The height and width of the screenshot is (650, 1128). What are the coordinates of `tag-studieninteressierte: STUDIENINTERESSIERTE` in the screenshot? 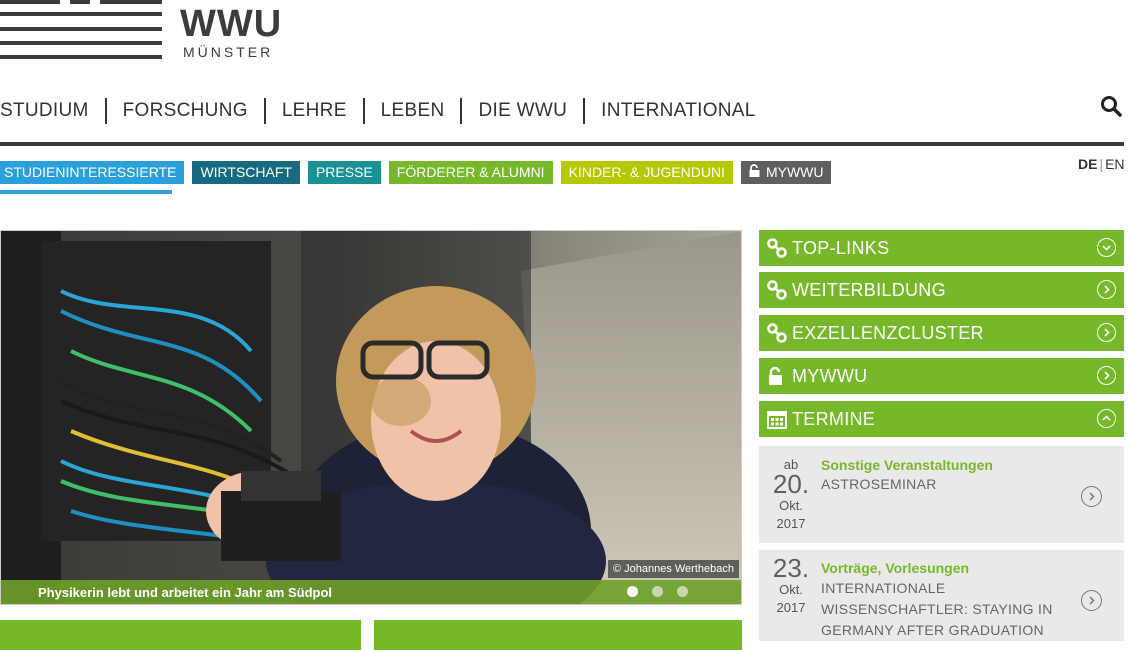 It's located at (92, 172).